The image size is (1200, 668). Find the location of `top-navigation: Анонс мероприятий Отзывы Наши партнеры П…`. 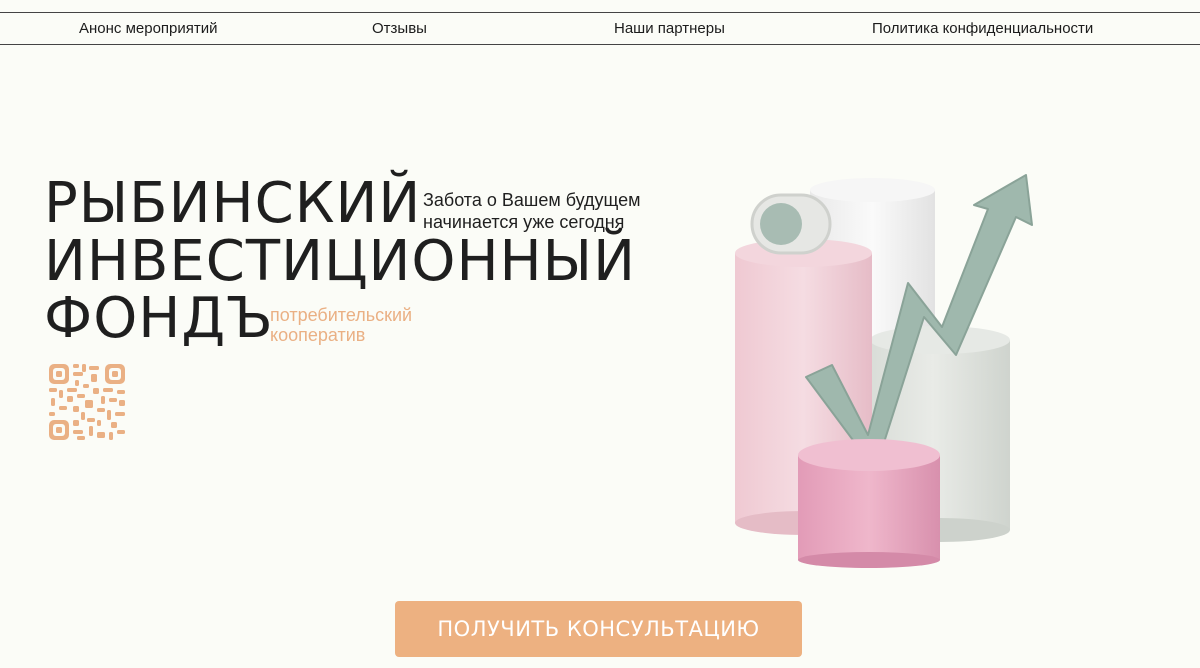

top-navigation: Анонс мероприятий Отзывы Наши партнеры П… is located at coordinates (600, 28).